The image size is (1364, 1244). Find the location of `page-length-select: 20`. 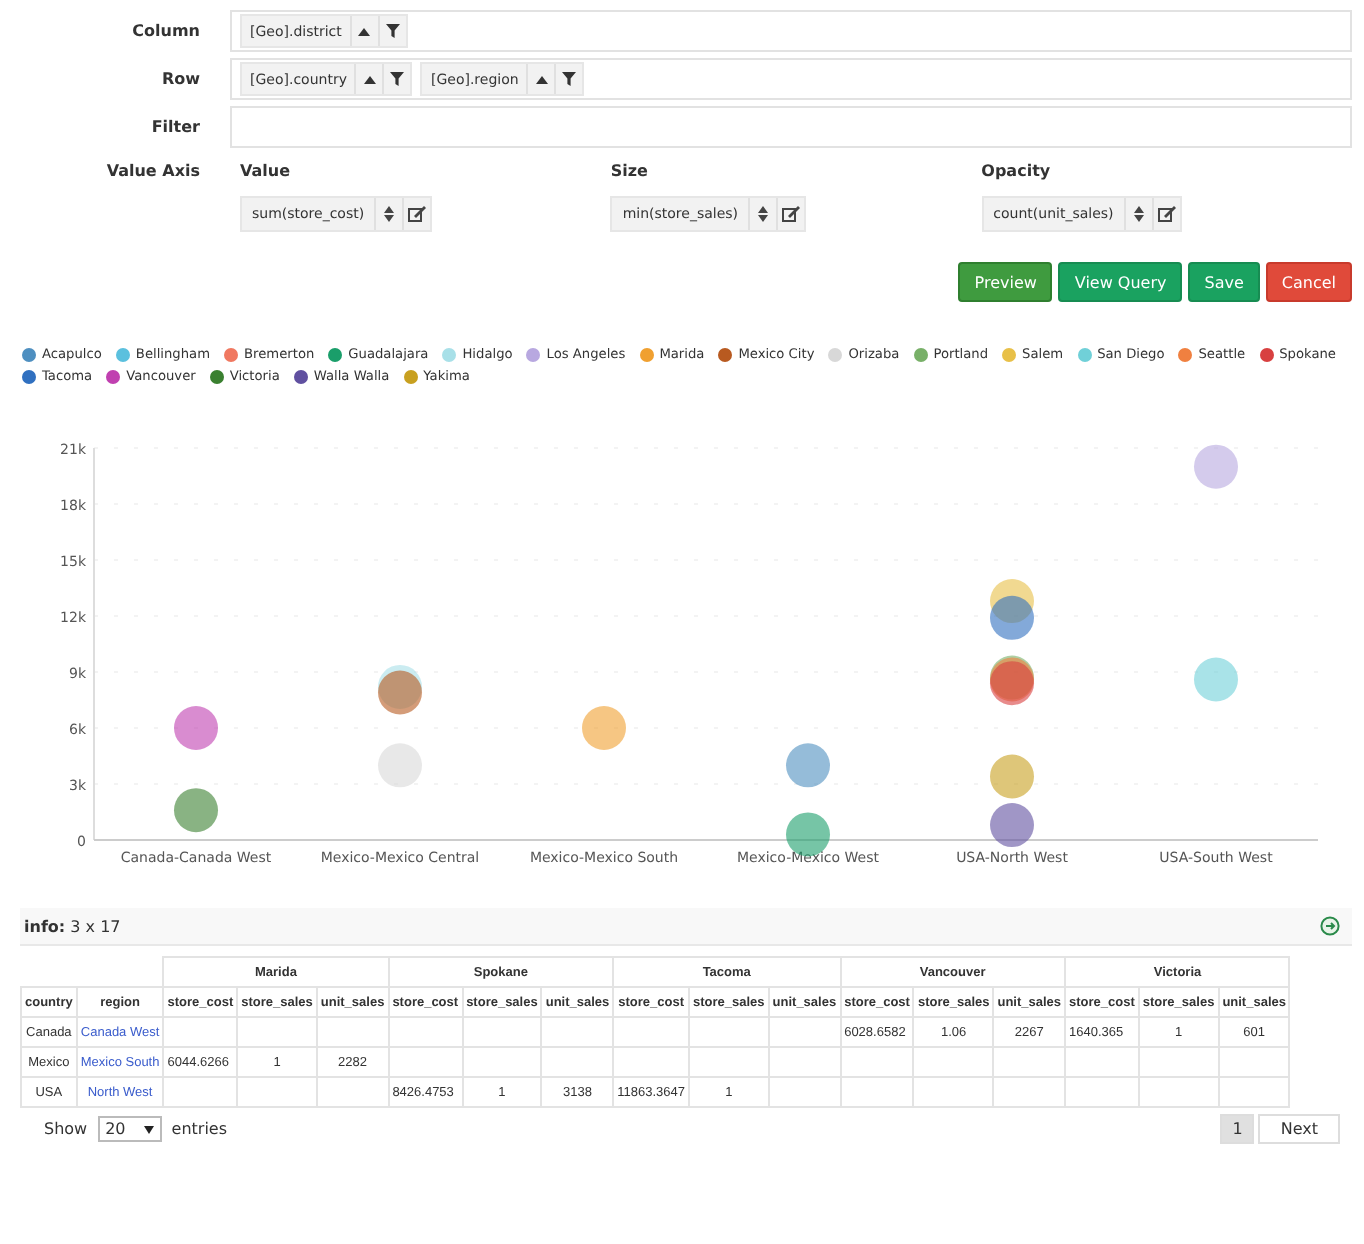

page-length-select: 20 is located at coordinates (129, 1129).